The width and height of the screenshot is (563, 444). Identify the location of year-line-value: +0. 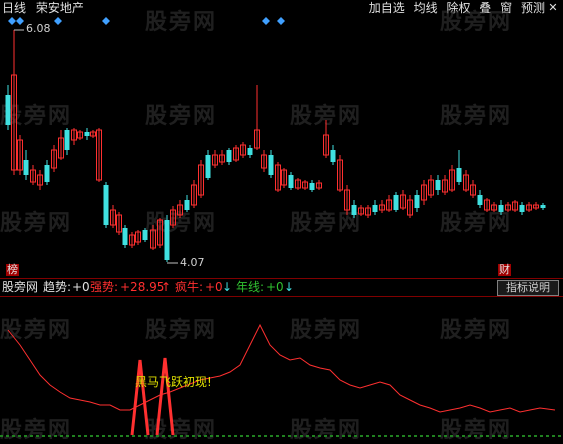
(275, 287).